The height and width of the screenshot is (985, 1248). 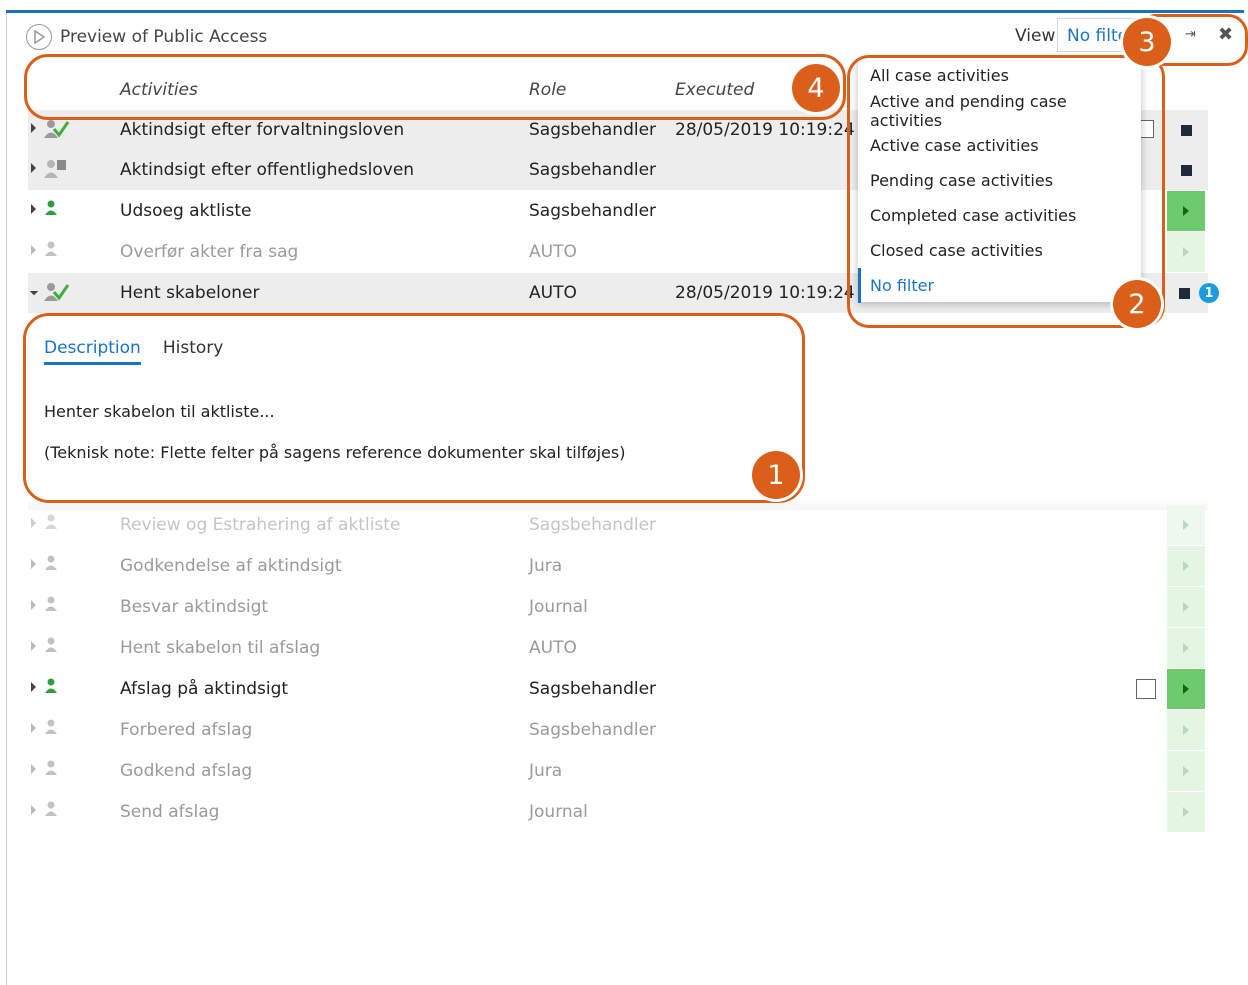 I want to click on window-title: Preview of Public Access, so click(x=164, y=37).